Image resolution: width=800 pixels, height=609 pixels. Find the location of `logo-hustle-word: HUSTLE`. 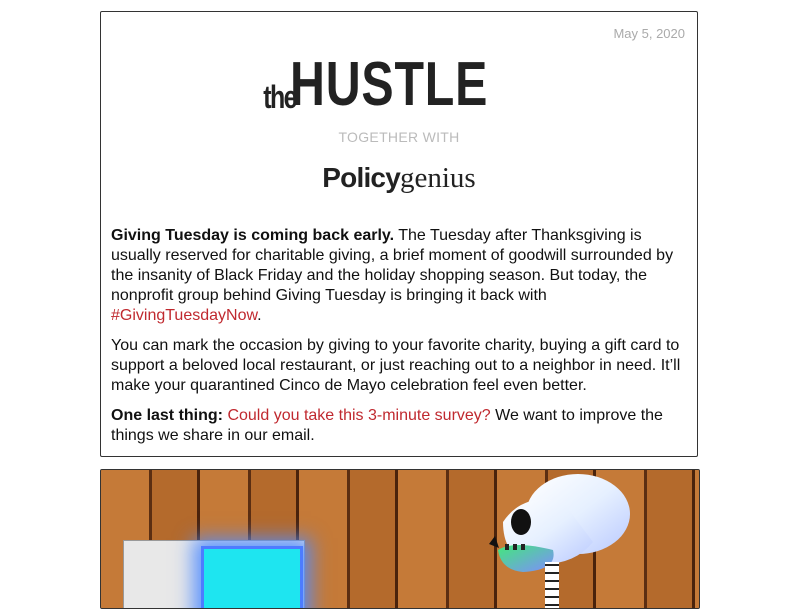

logo-hustle-word: HUSTLE is located at coordinates (389, 84).